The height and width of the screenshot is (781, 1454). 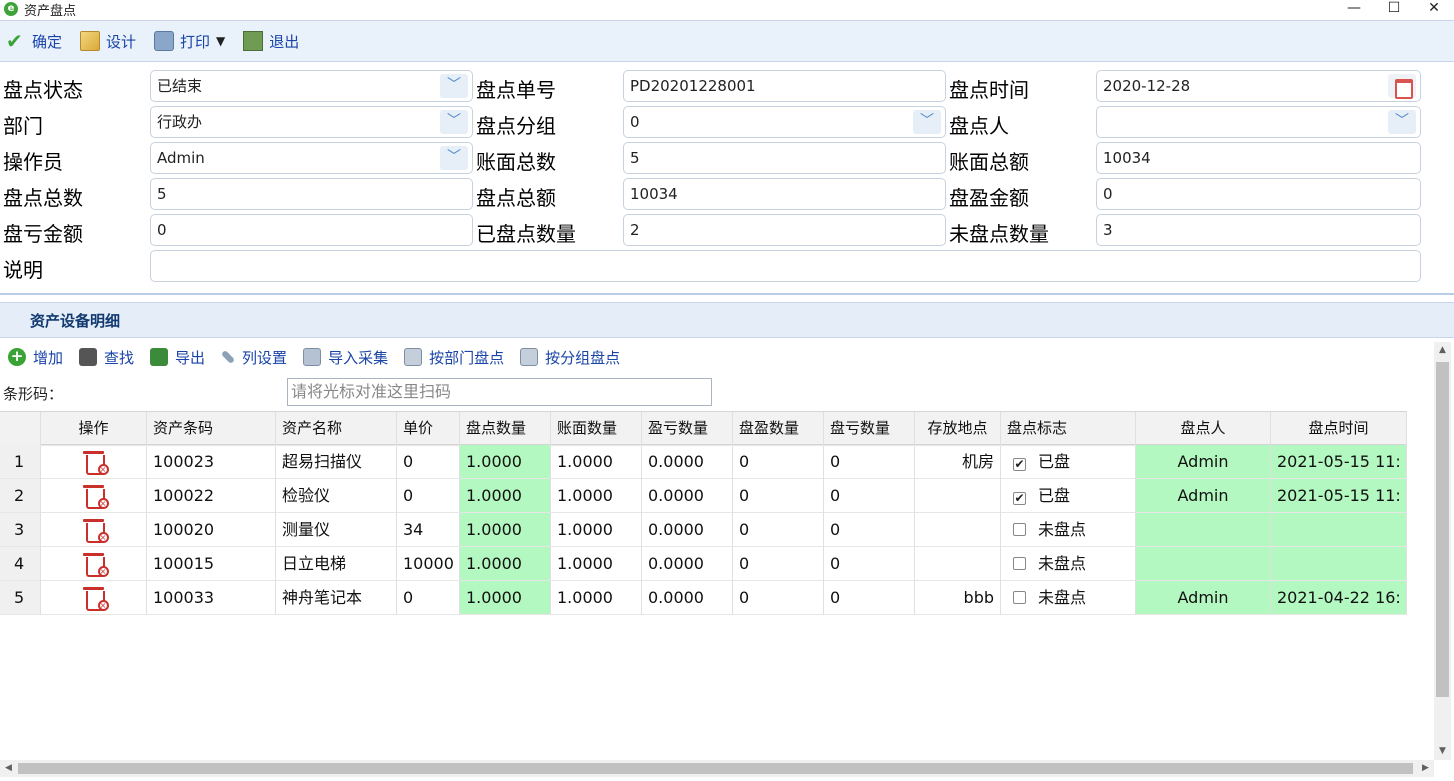 I want to click on import-icon, so click(x=312, y=357).